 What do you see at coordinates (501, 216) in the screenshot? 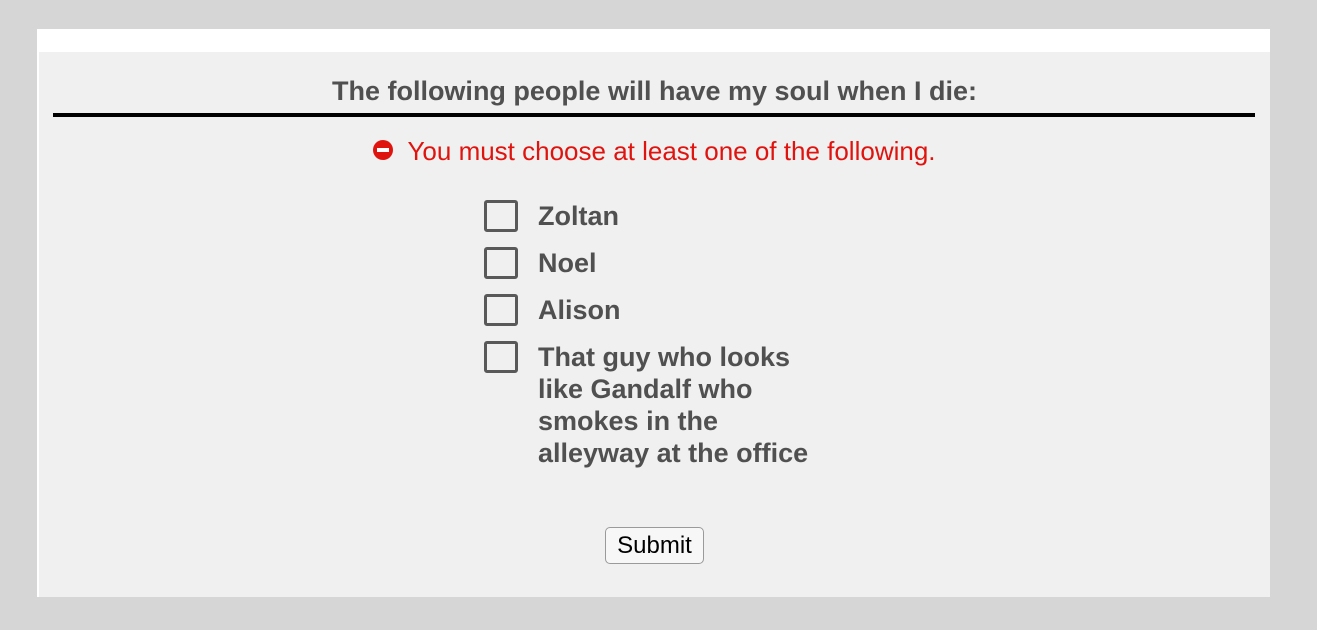
I see `checkbox-zoltan` at bounding box center [501, 216].